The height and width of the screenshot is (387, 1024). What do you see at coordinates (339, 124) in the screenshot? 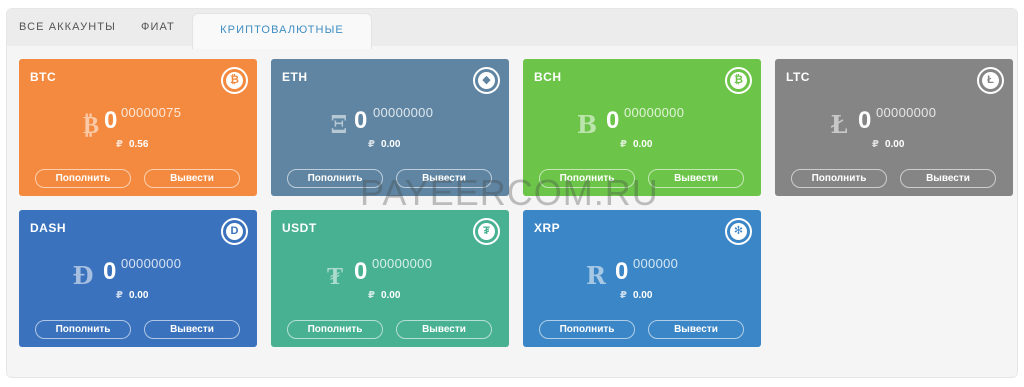
I see `currency-symbol: Ξ` at bounding box center [339, 124].